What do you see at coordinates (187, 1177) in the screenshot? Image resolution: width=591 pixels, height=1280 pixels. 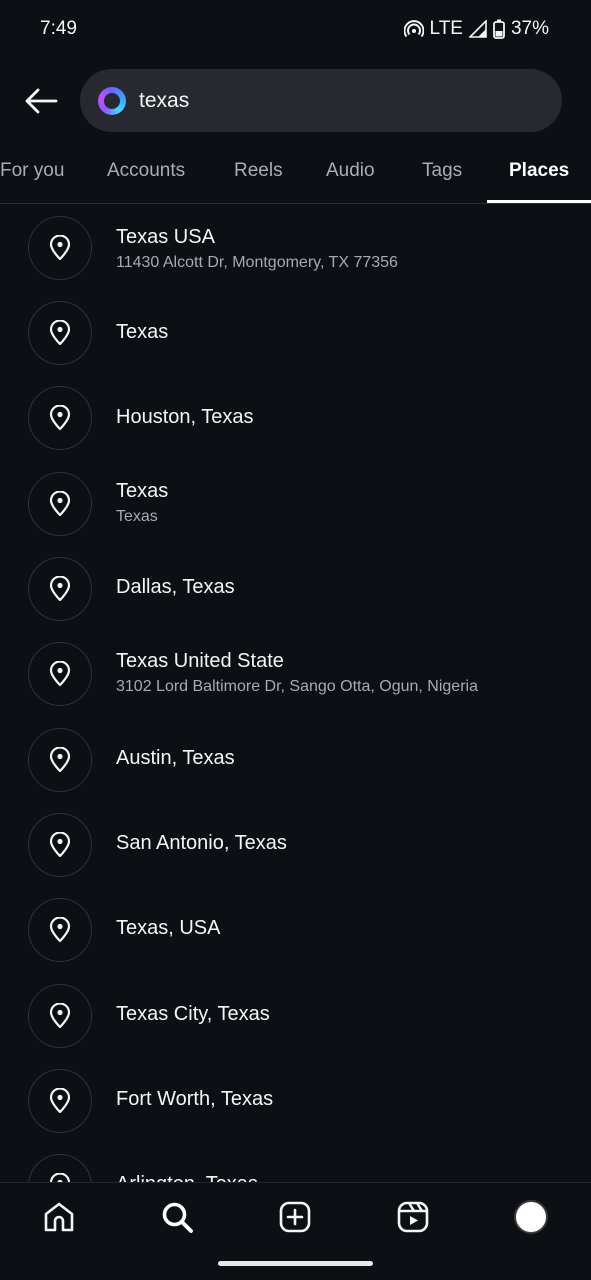 I see `place-name: Arlington, Texas` at bounding box center [187, 1177].